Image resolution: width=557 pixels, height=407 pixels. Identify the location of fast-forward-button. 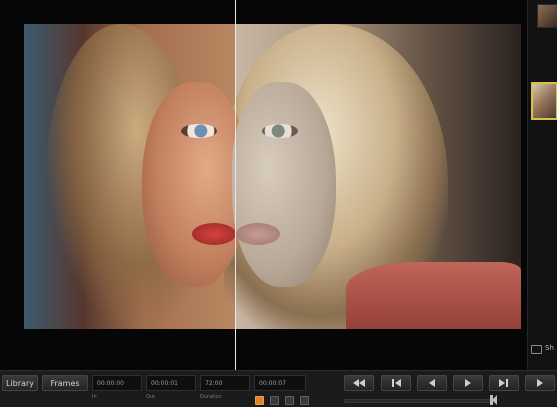
(540, 383).